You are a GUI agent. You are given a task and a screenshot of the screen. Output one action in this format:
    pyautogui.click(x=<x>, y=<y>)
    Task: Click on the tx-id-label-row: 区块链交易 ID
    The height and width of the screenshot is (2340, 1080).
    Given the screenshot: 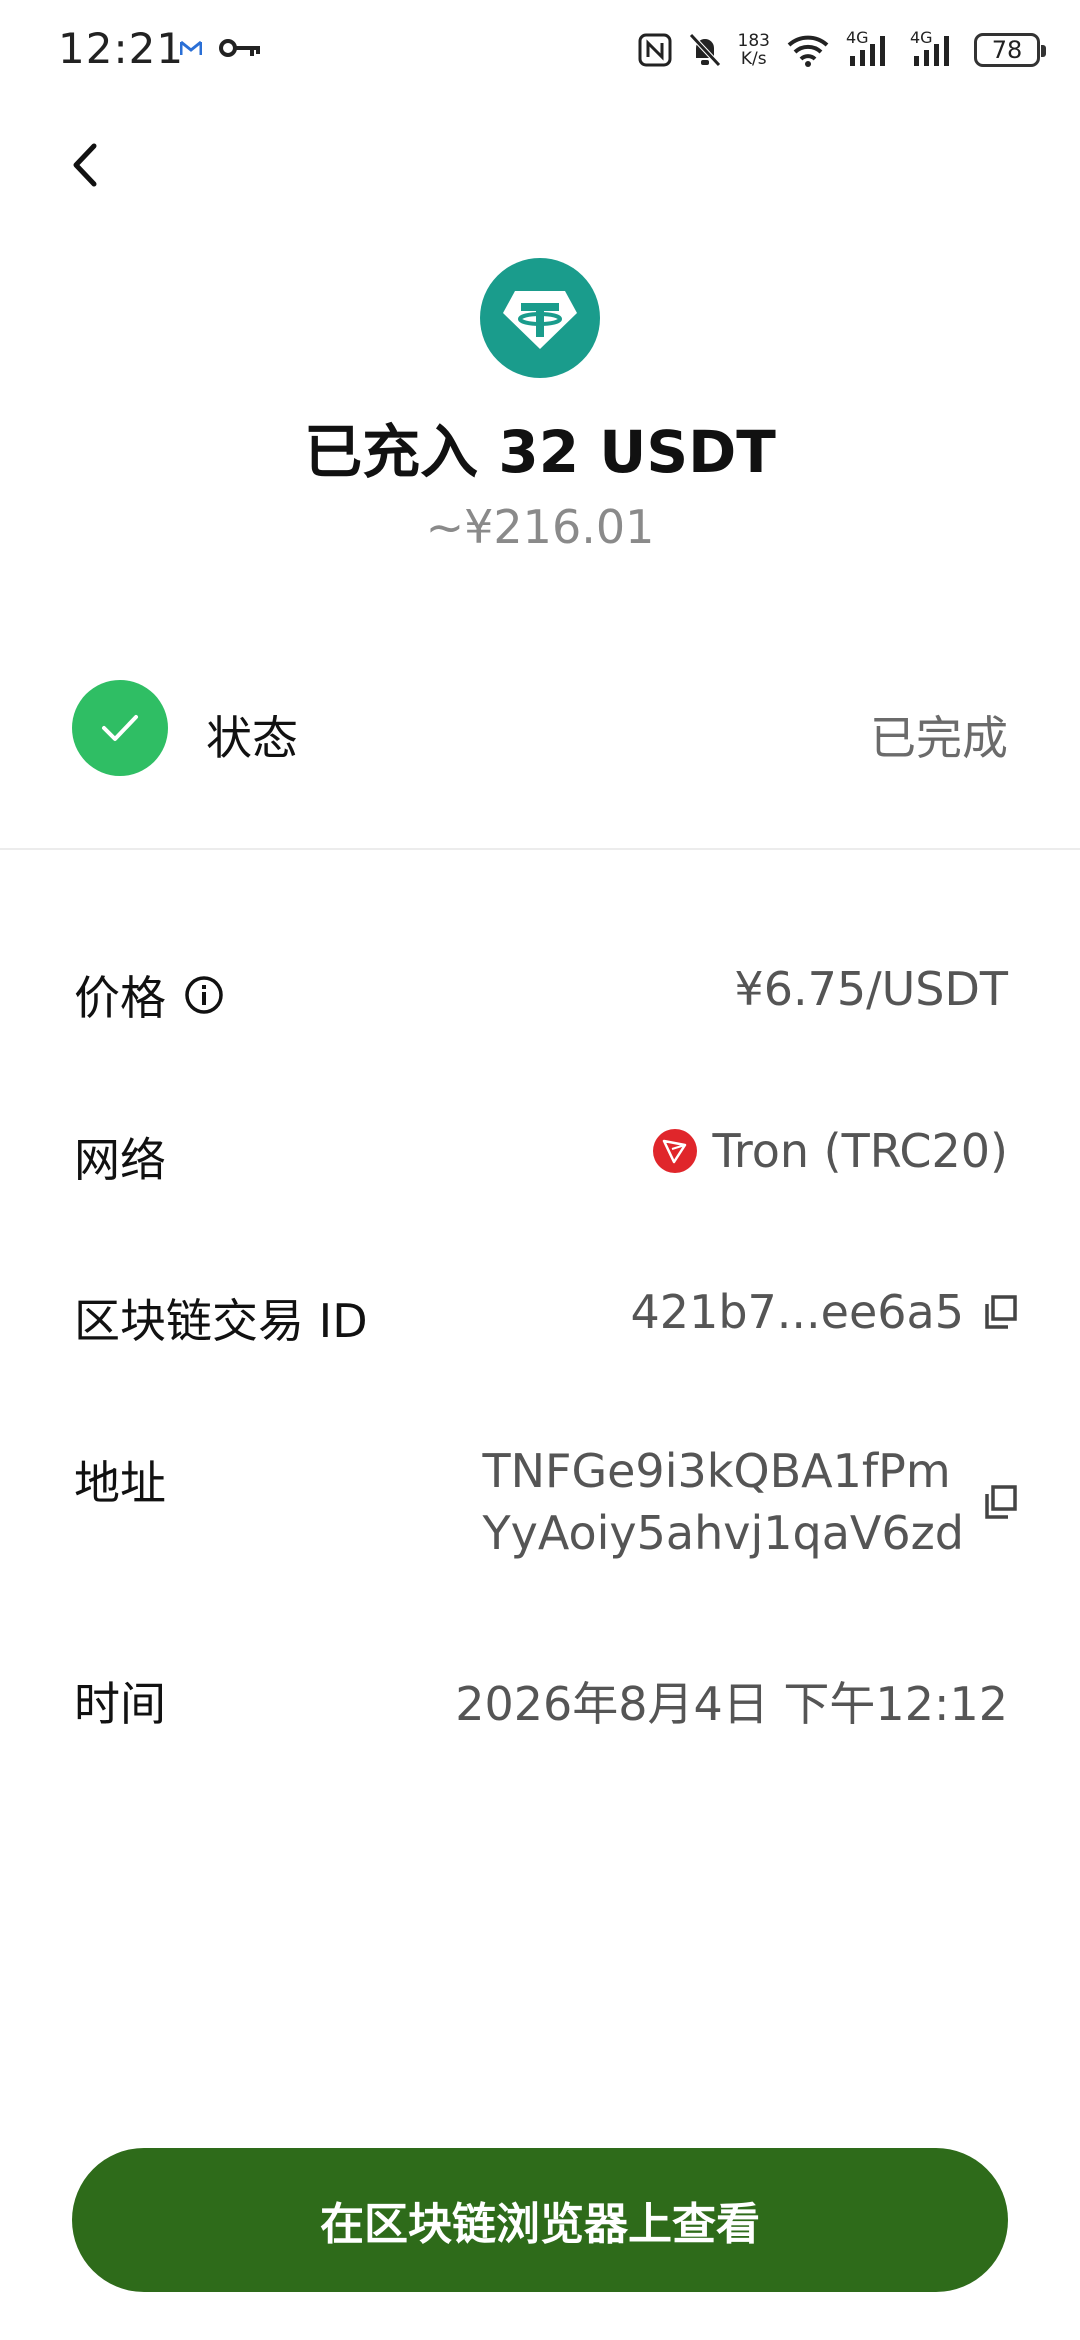 What is the action you would take?
    pyautogui.click(x=221, y=1318)
    